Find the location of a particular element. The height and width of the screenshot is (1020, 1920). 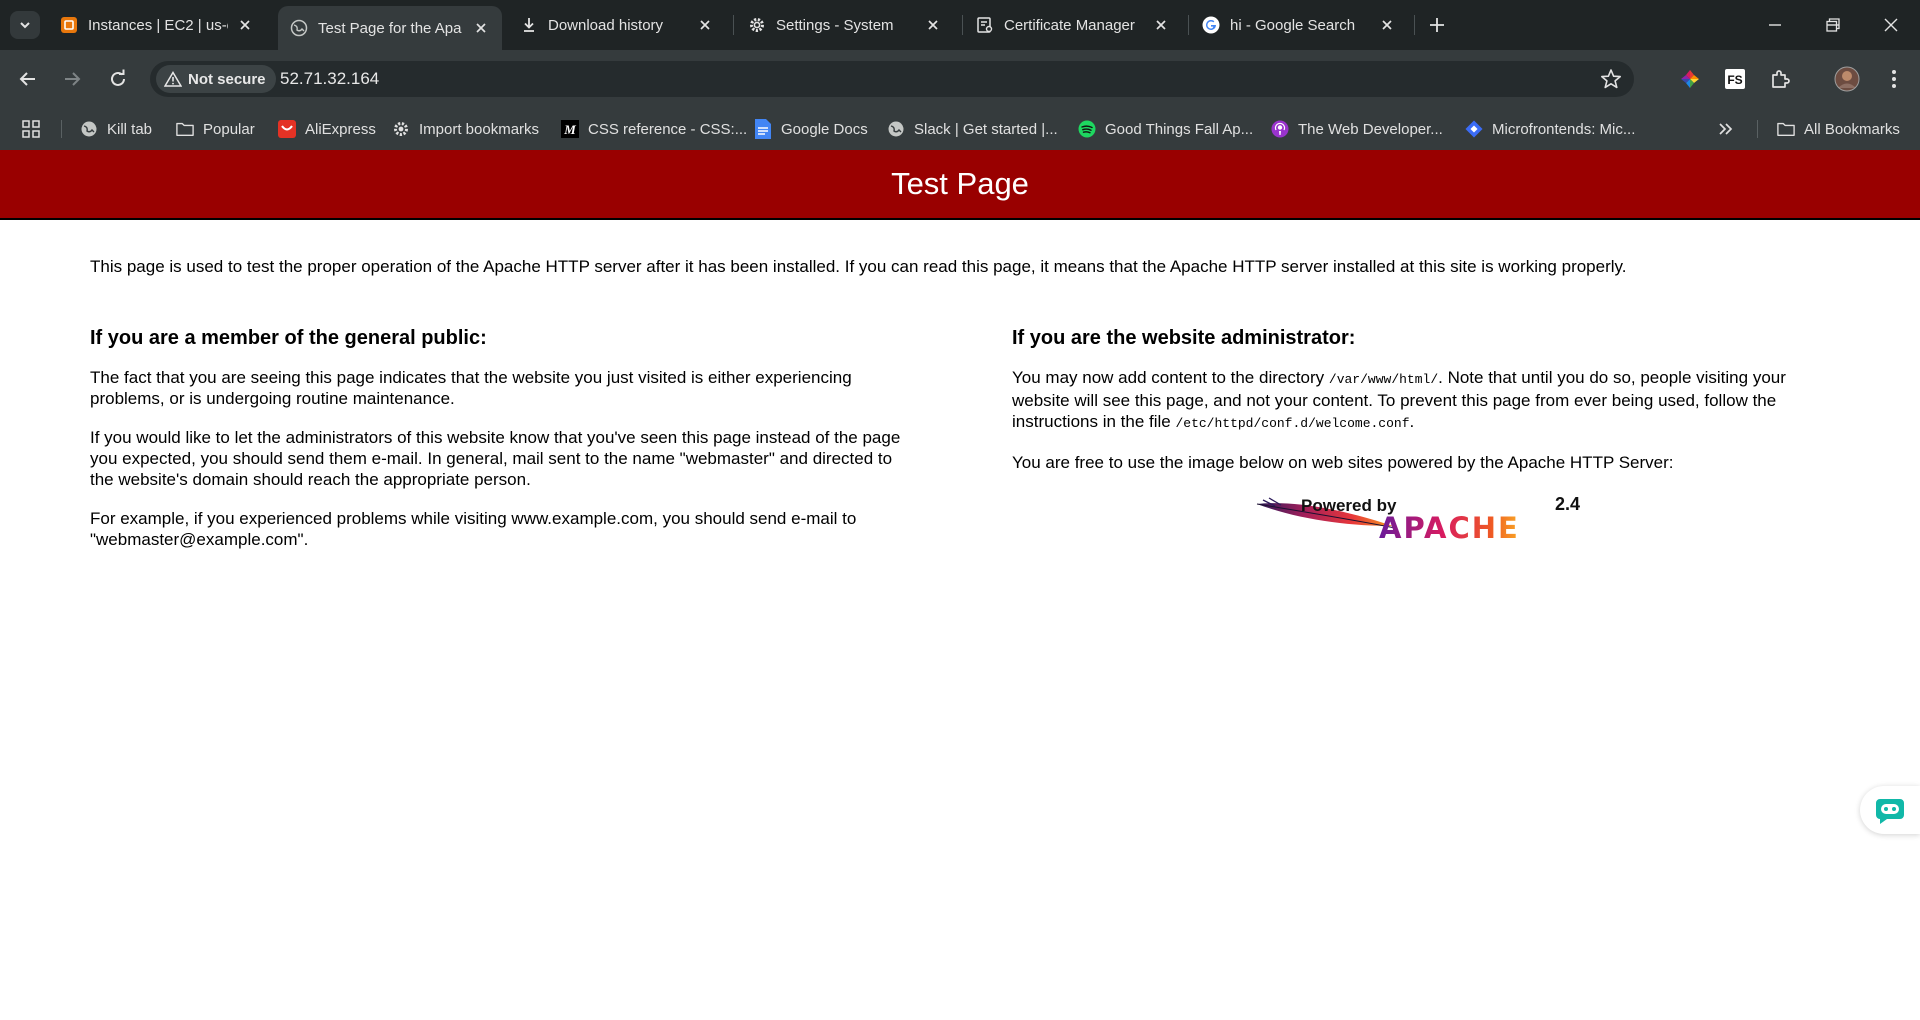

apps-button is located at coordinates (31, 129).